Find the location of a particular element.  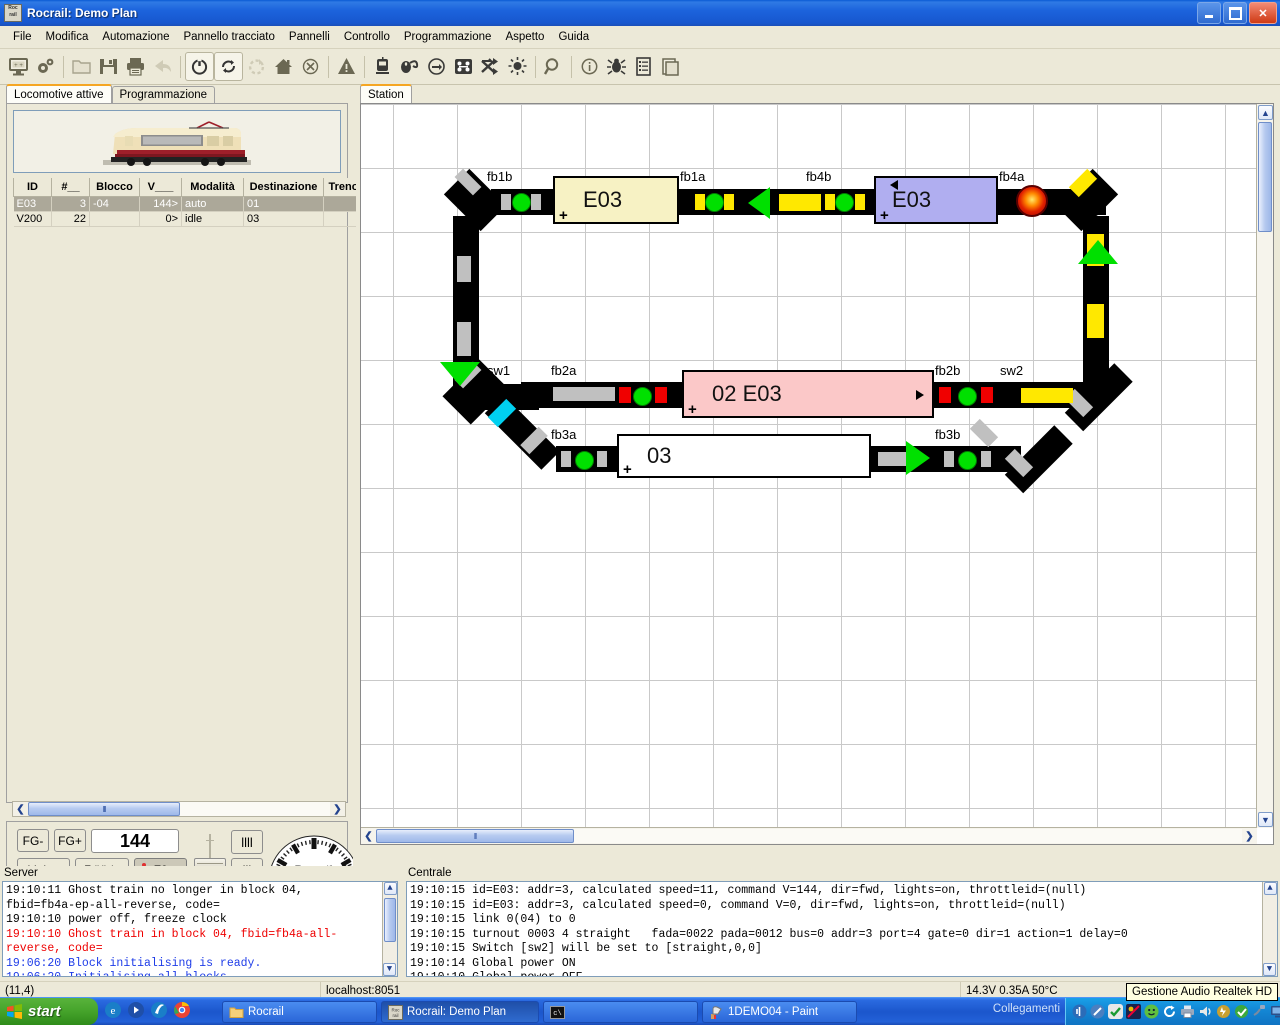

feedback-fb1a is located at coordinates (714, 202).